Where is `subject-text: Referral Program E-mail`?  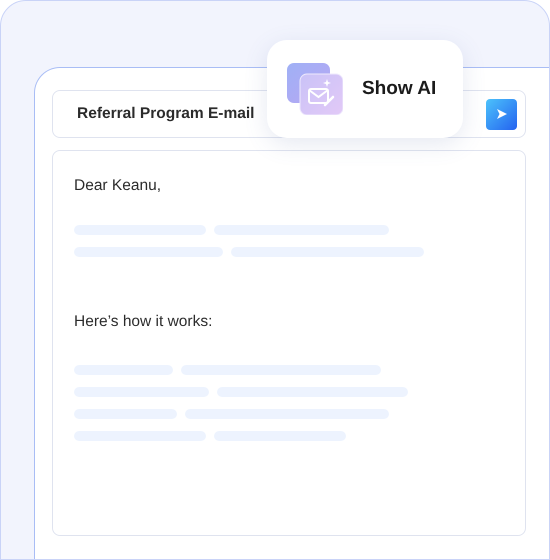
subject-text: Referral Program E-mail is located at coordinates (165, 114).